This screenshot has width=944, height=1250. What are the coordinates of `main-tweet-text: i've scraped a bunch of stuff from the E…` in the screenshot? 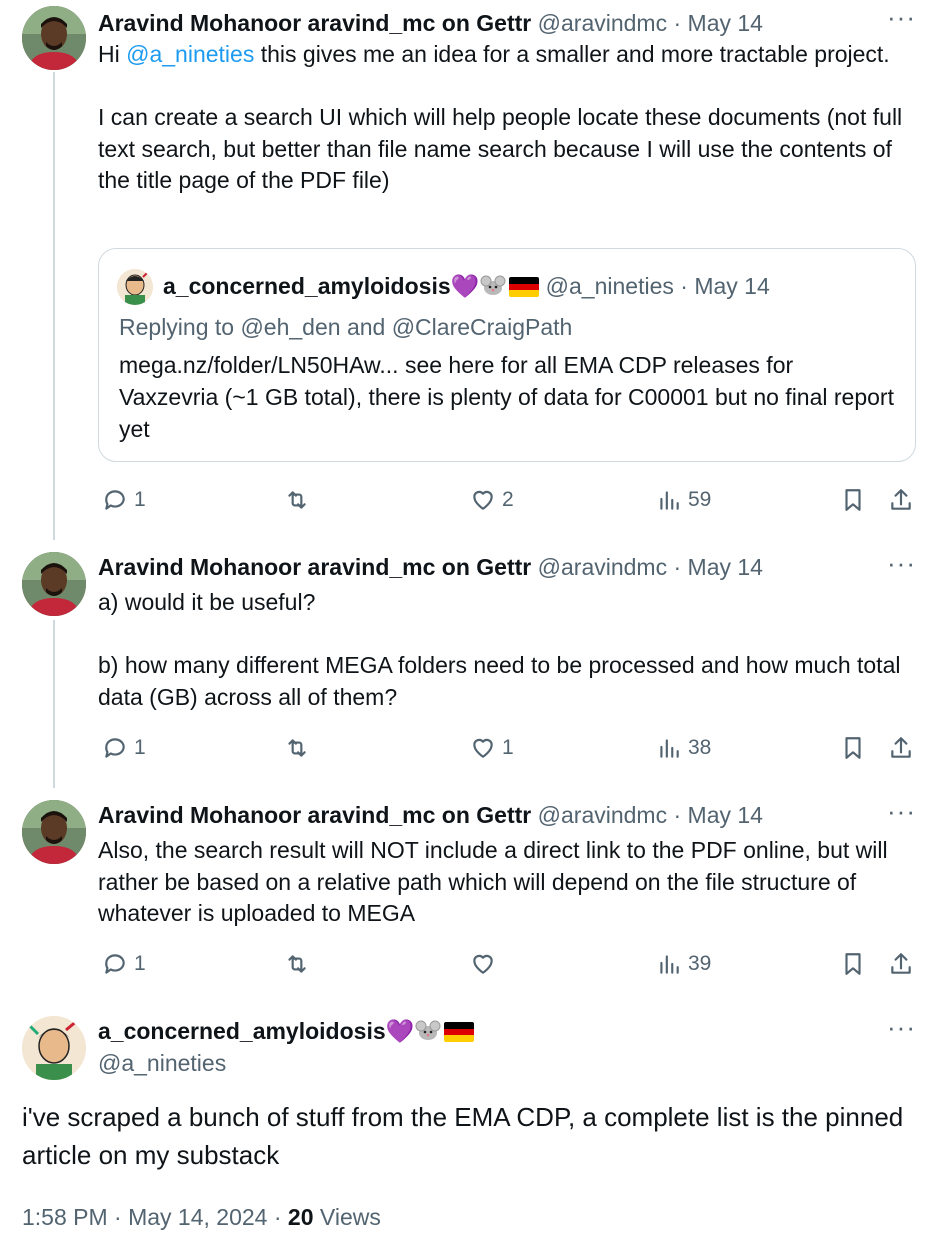 It's located at (463, 1136).